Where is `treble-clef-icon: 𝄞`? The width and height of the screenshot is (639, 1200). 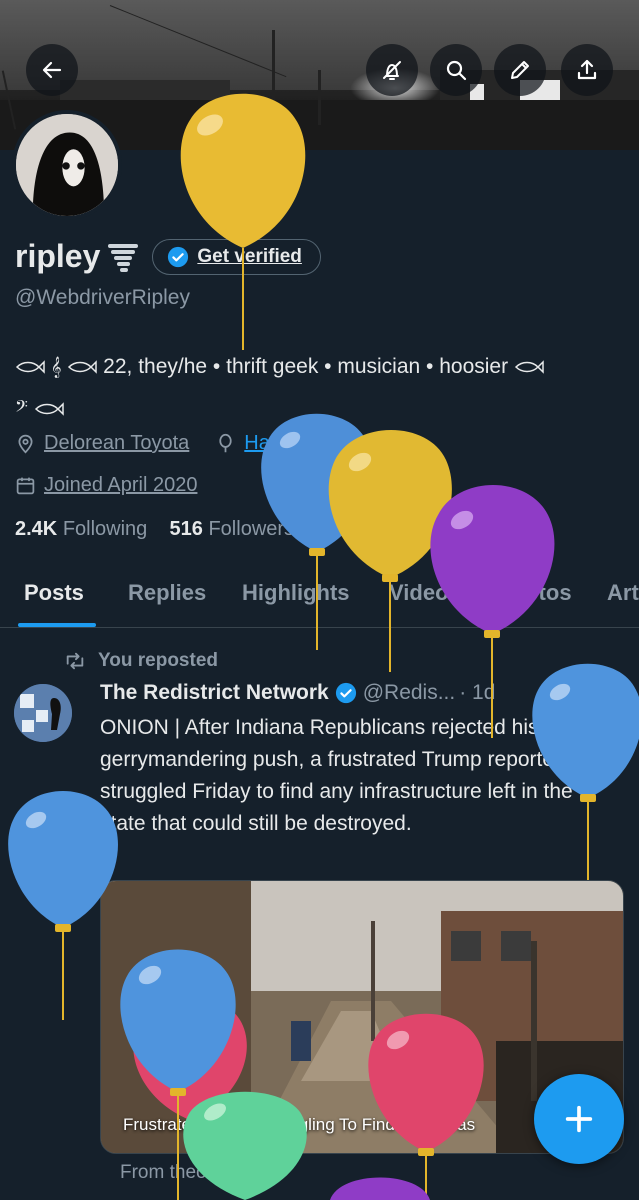
treble-clef-icon: 𝄞 is located at coordinates (56, 367).